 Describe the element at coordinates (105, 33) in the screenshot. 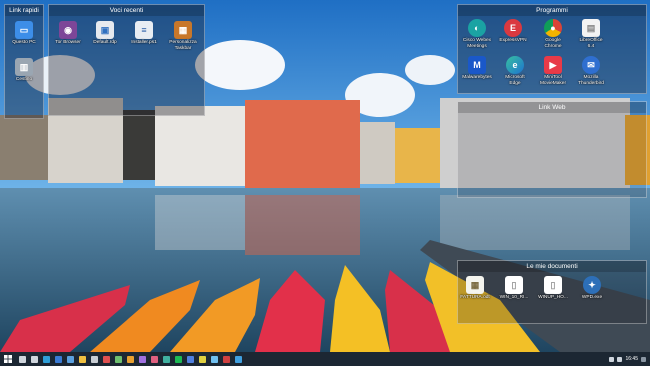

I see `desktop-icon-default-rdp: ▣ Default.rdp` at that location.